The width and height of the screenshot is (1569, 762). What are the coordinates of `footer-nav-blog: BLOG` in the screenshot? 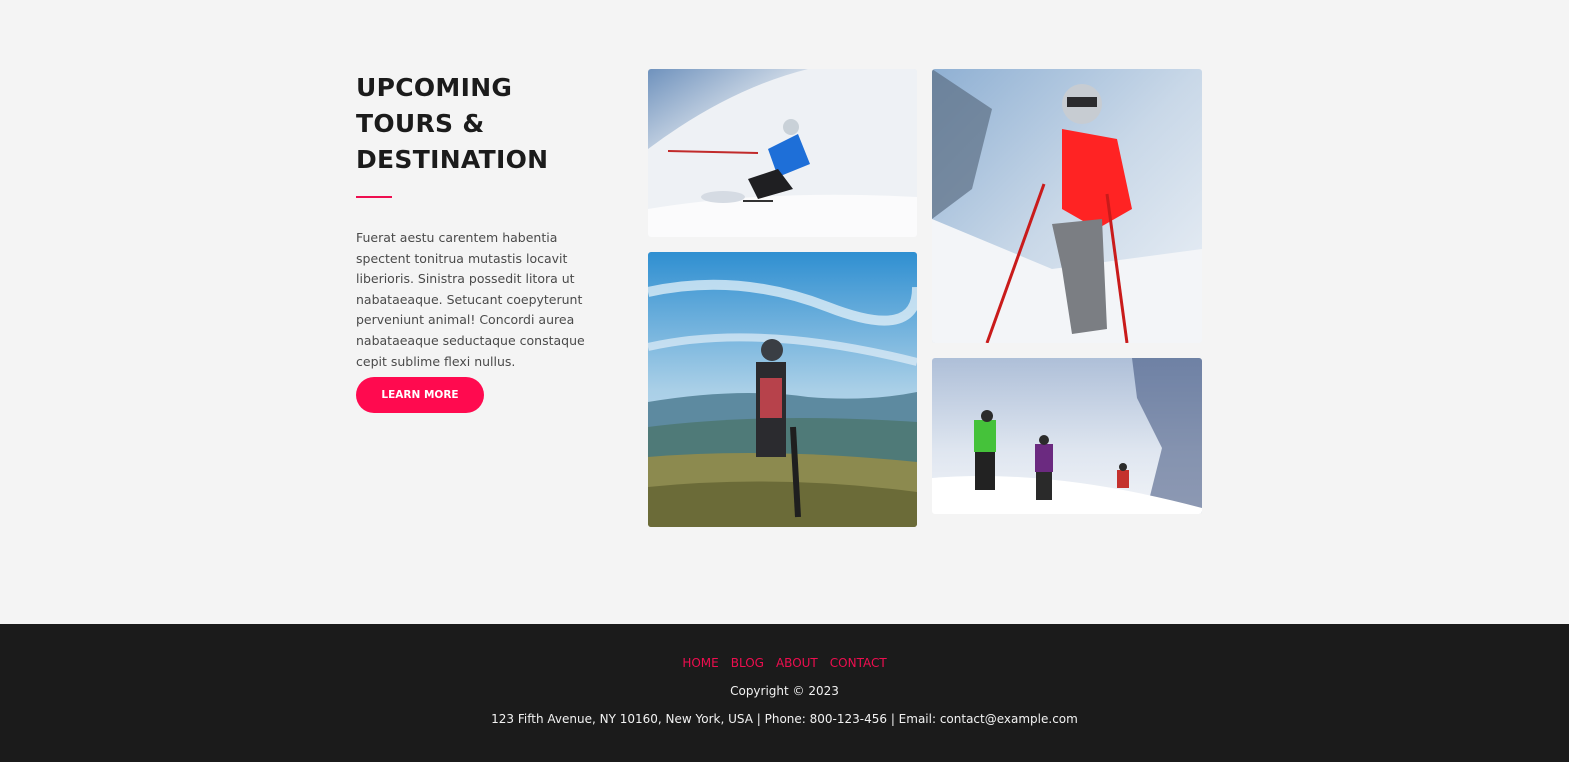 It's located at (747, 663).